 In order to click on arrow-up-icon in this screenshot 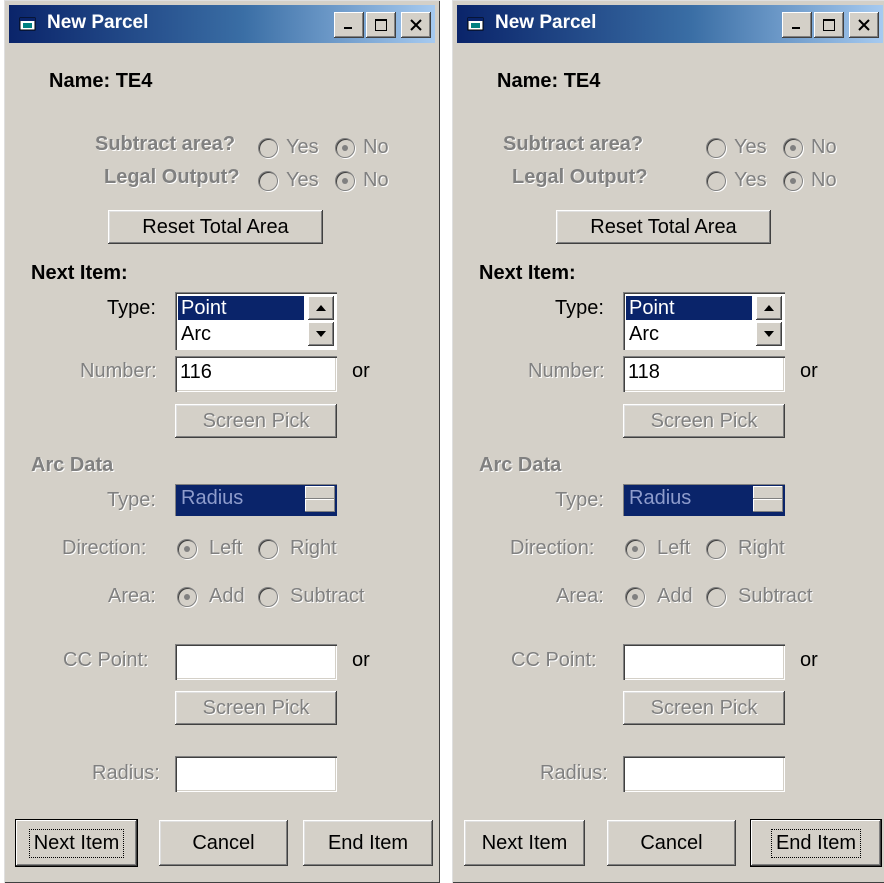, I will do `click(769, 308)`.